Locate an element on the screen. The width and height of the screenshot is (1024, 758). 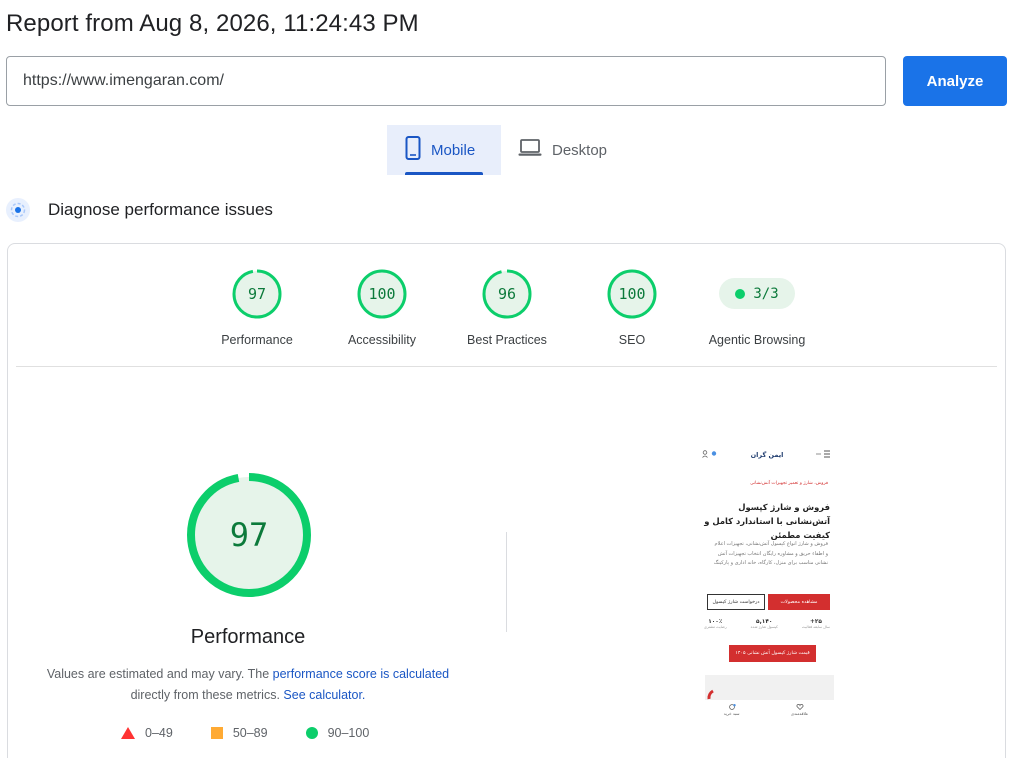
gauge-ring: 96 is located at coordinates (507, 294).